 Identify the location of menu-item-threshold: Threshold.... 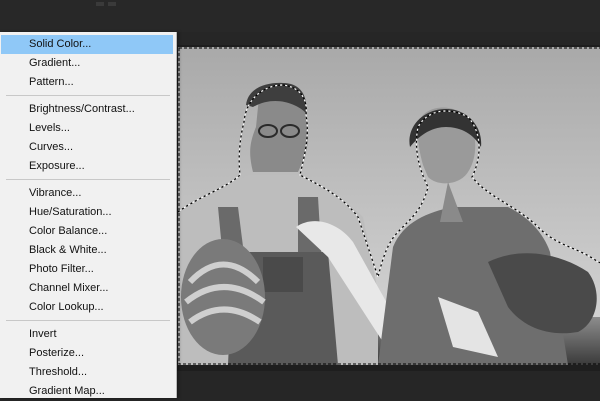
(87, 372).